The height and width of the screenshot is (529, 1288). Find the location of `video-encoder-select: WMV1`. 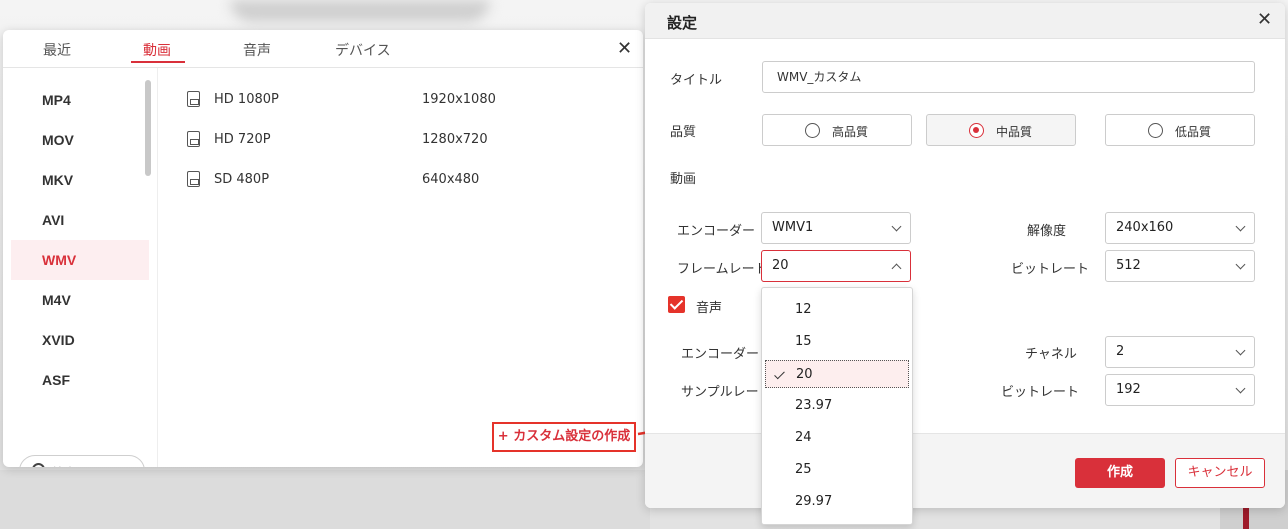

video-encoder-select: WMV1 is located at coordinates (836, 228).